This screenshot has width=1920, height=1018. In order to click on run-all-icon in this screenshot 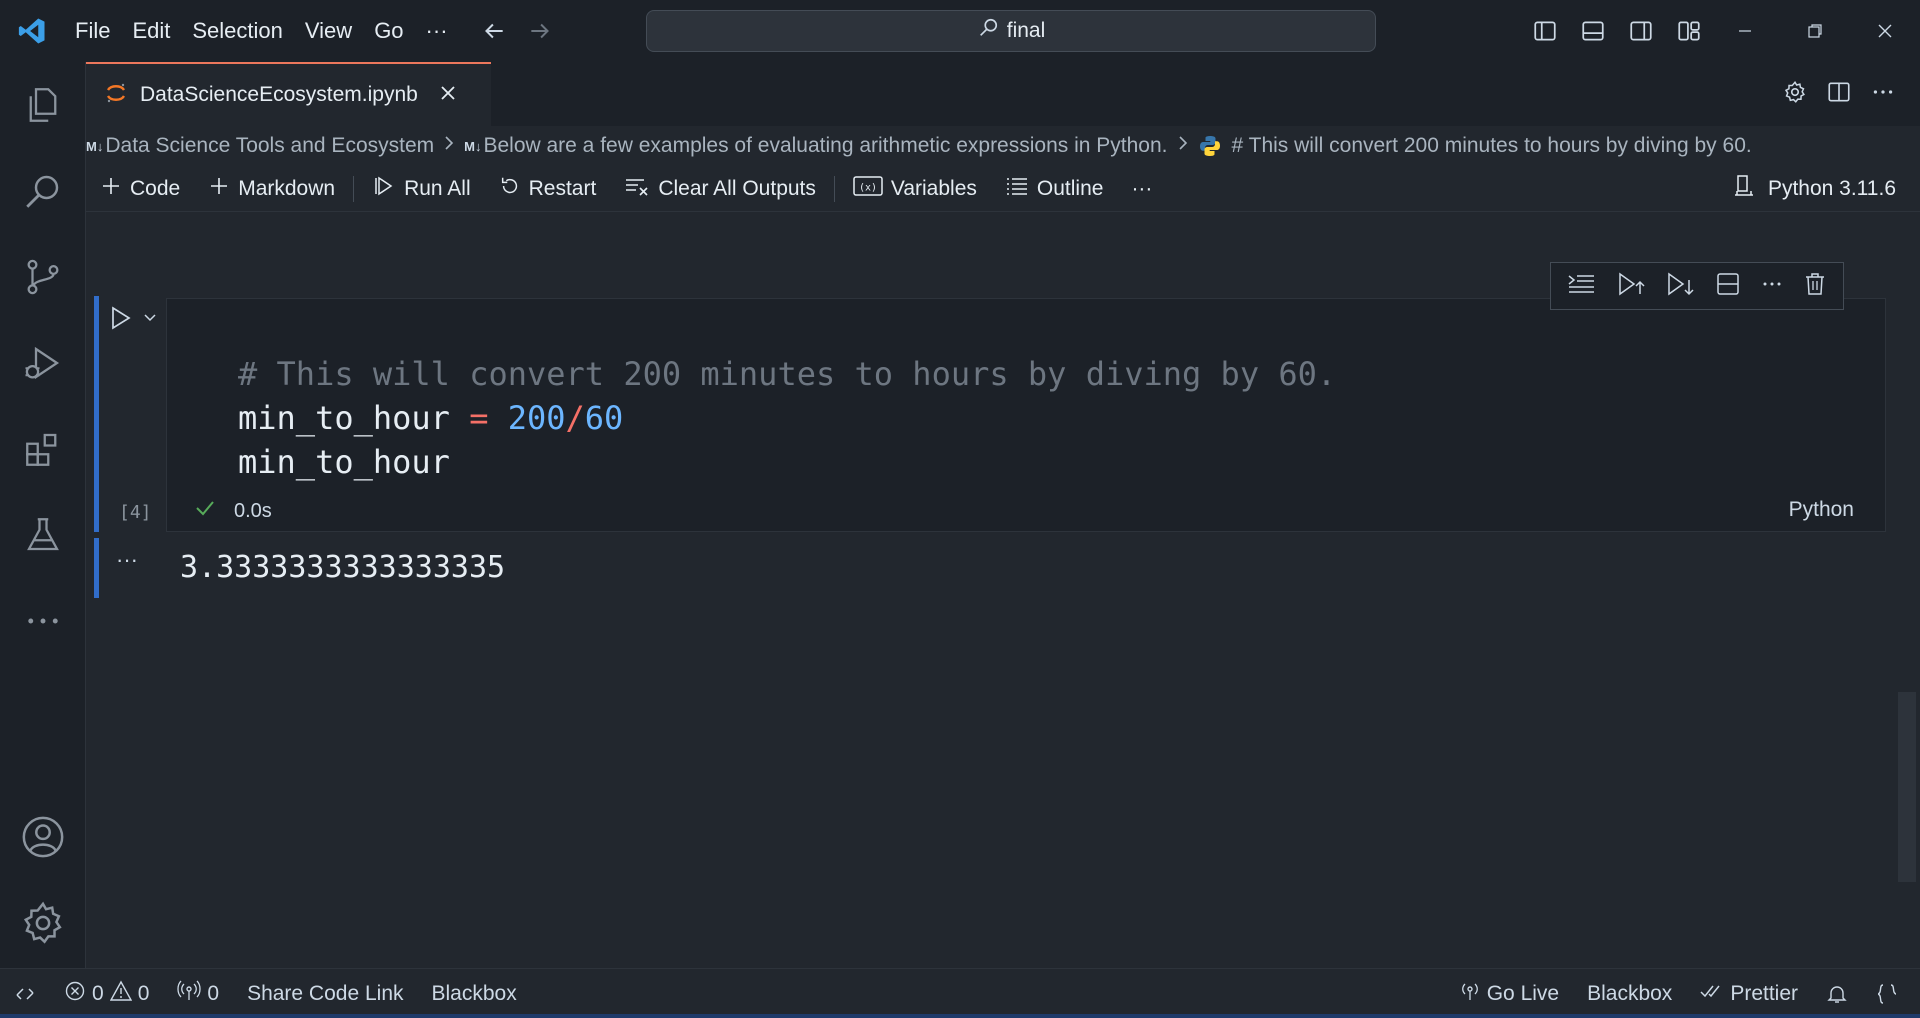, I will do `click(384, 189)`.